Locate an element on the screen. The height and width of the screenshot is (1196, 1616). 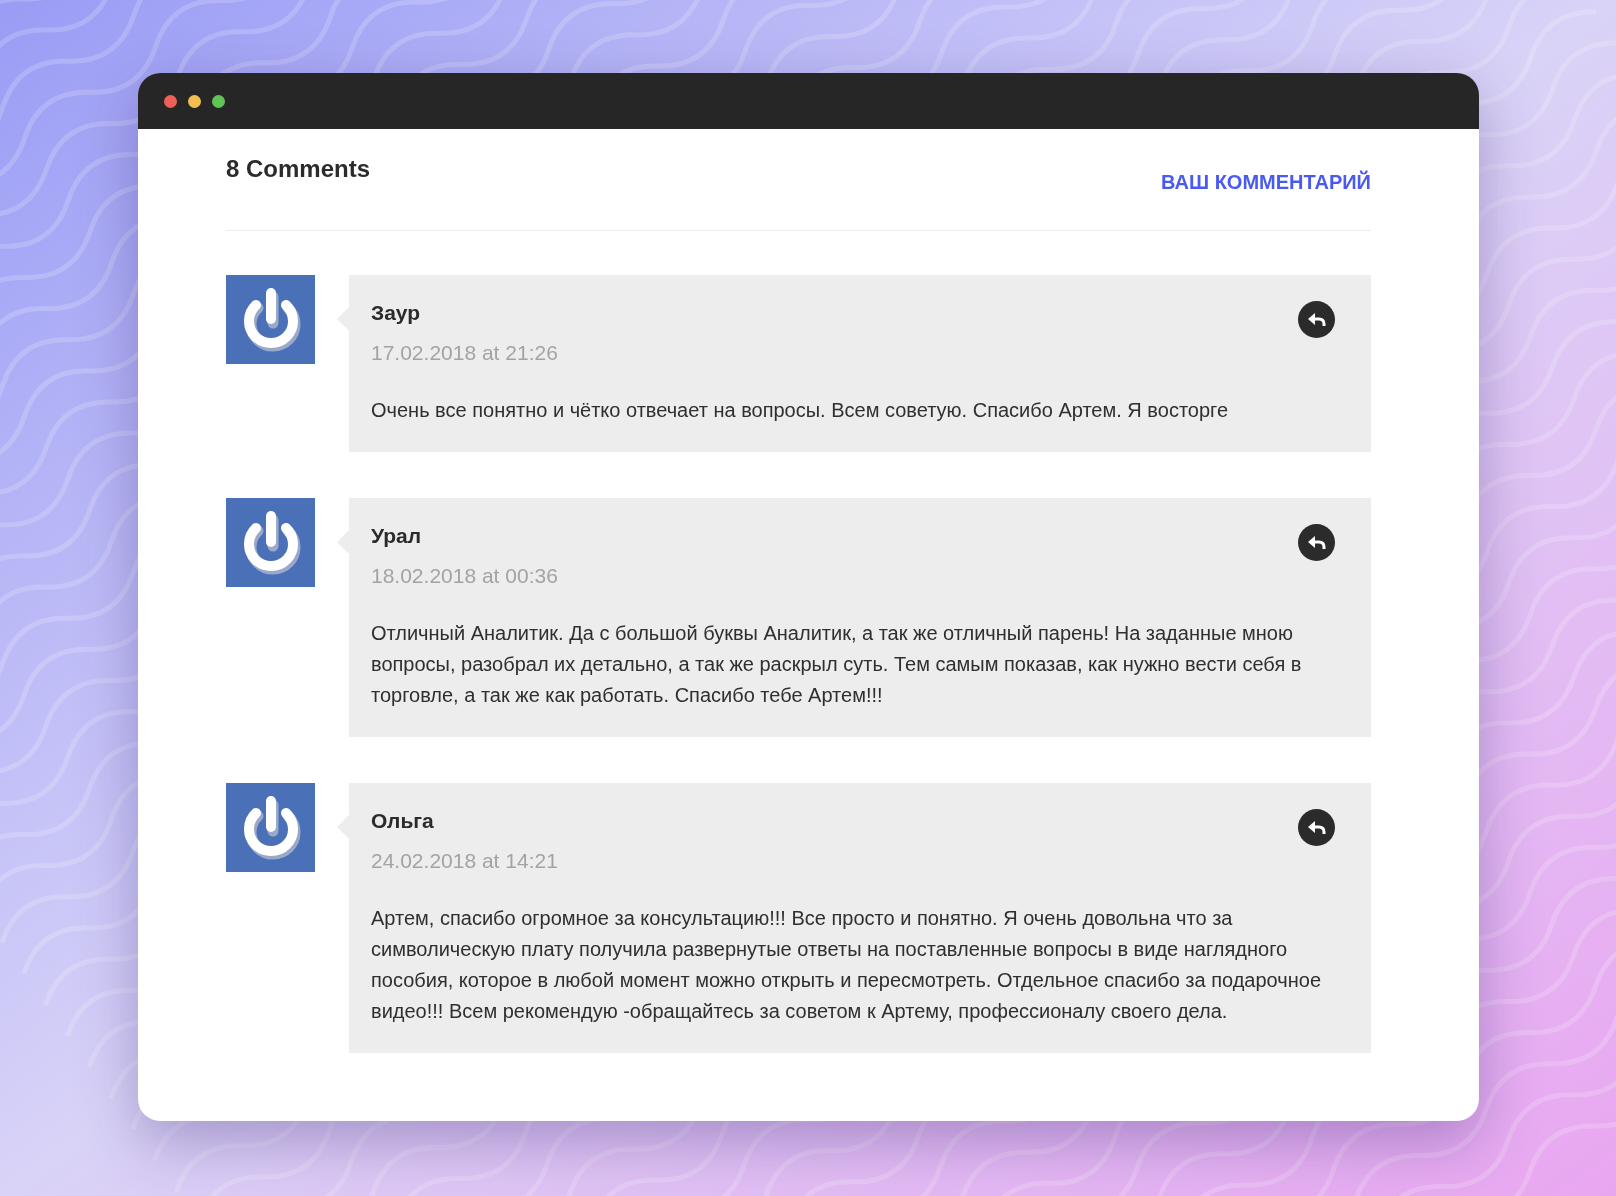
comment-author: Ольга is located at coordinates (403, 821).